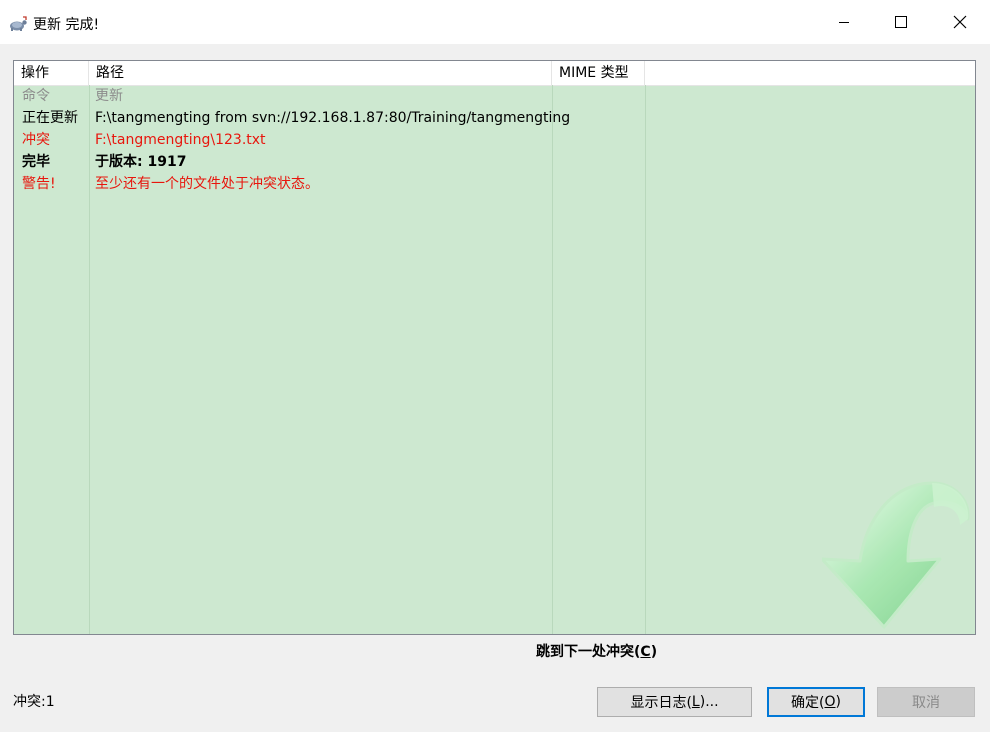 The image size is (990, 732). Describe the element at coordinates (51, 73) in the screenshot. I see `column-header-action: 操作` at that location.